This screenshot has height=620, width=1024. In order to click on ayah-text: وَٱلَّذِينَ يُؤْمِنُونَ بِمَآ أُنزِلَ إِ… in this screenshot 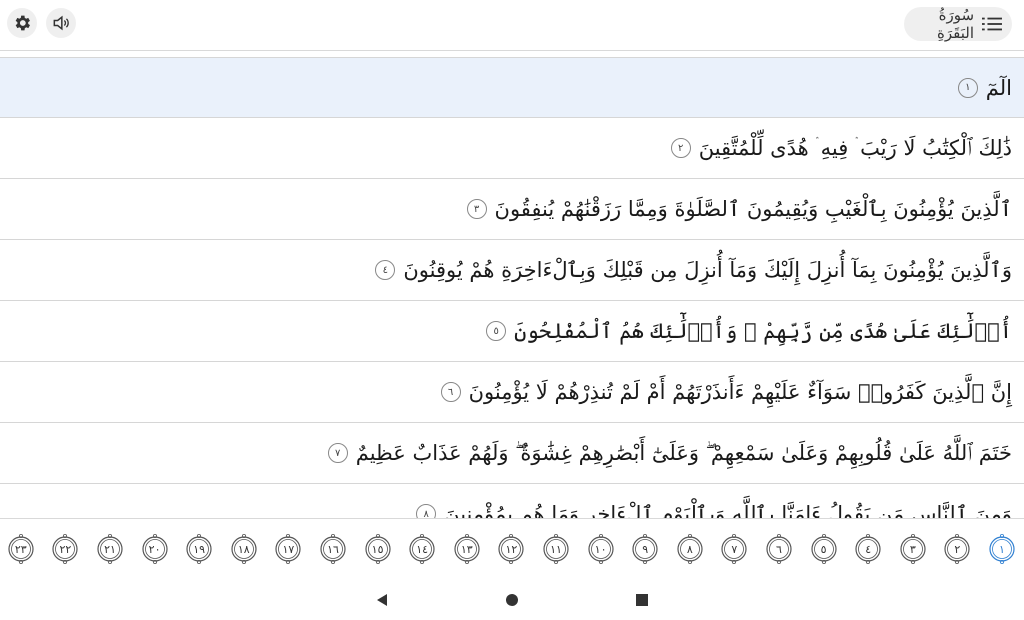, I will do `click(707, 270)`.